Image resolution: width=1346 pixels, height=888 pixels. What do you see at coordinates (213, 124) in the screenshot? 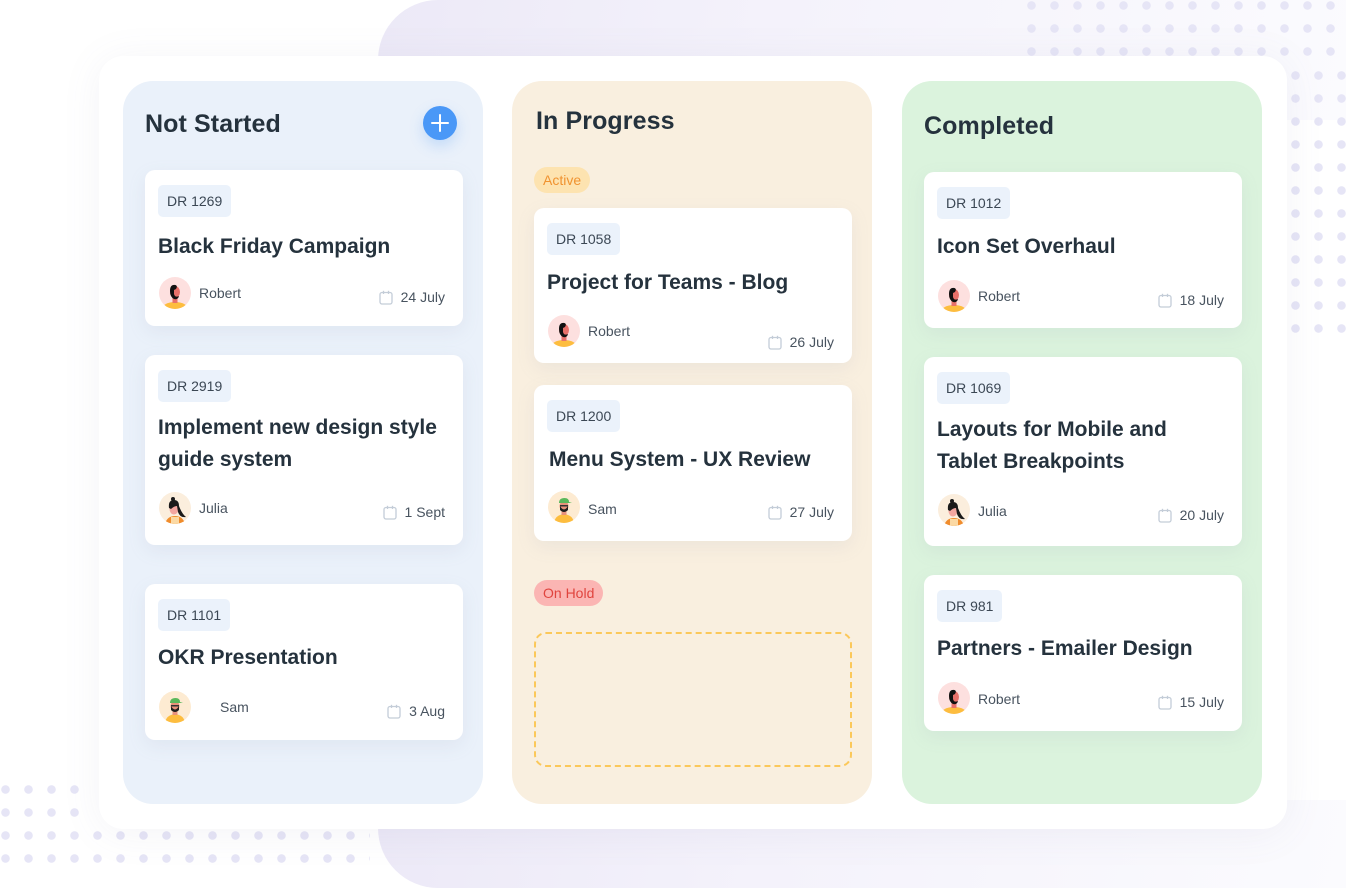
I see `column-title: Not Started` at bounding box center [213, 124].